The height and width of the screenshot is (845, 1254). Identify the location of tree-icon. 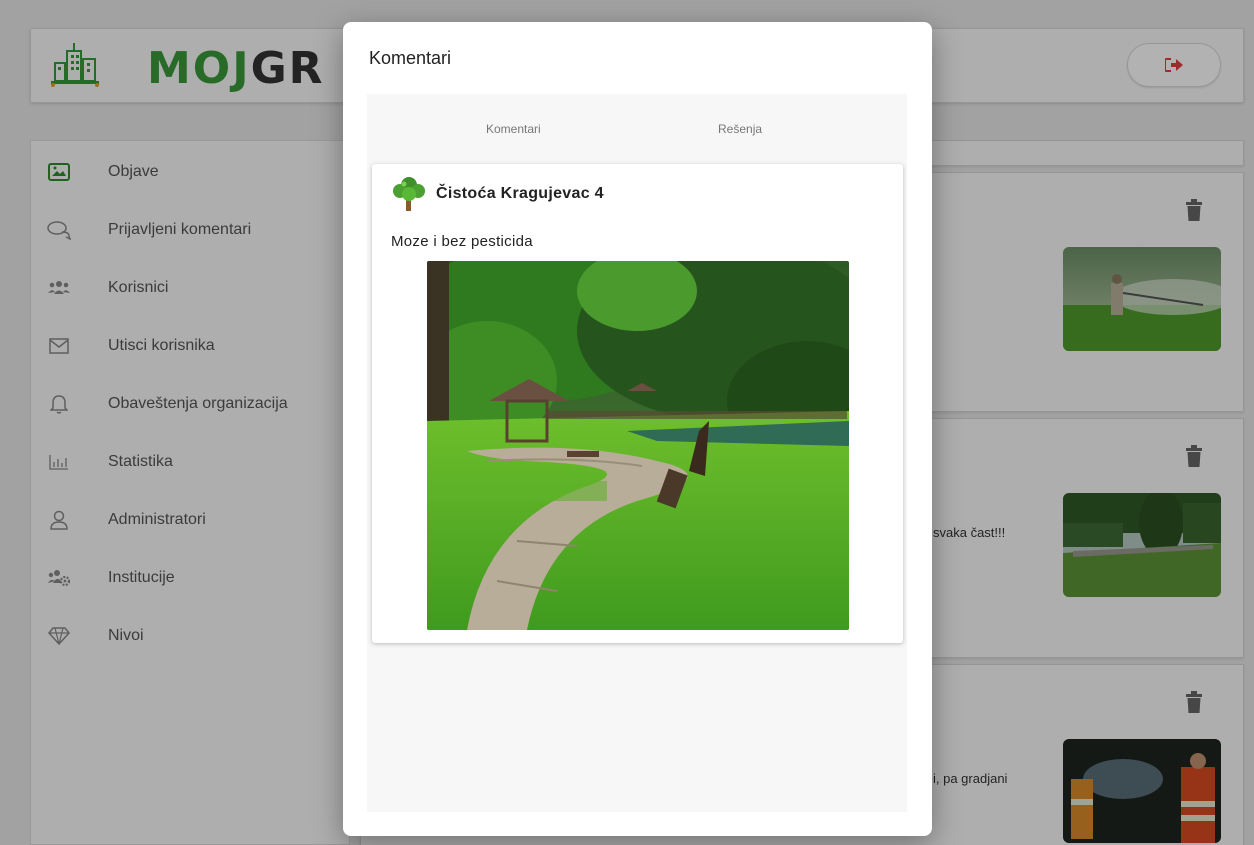
(409, 194).